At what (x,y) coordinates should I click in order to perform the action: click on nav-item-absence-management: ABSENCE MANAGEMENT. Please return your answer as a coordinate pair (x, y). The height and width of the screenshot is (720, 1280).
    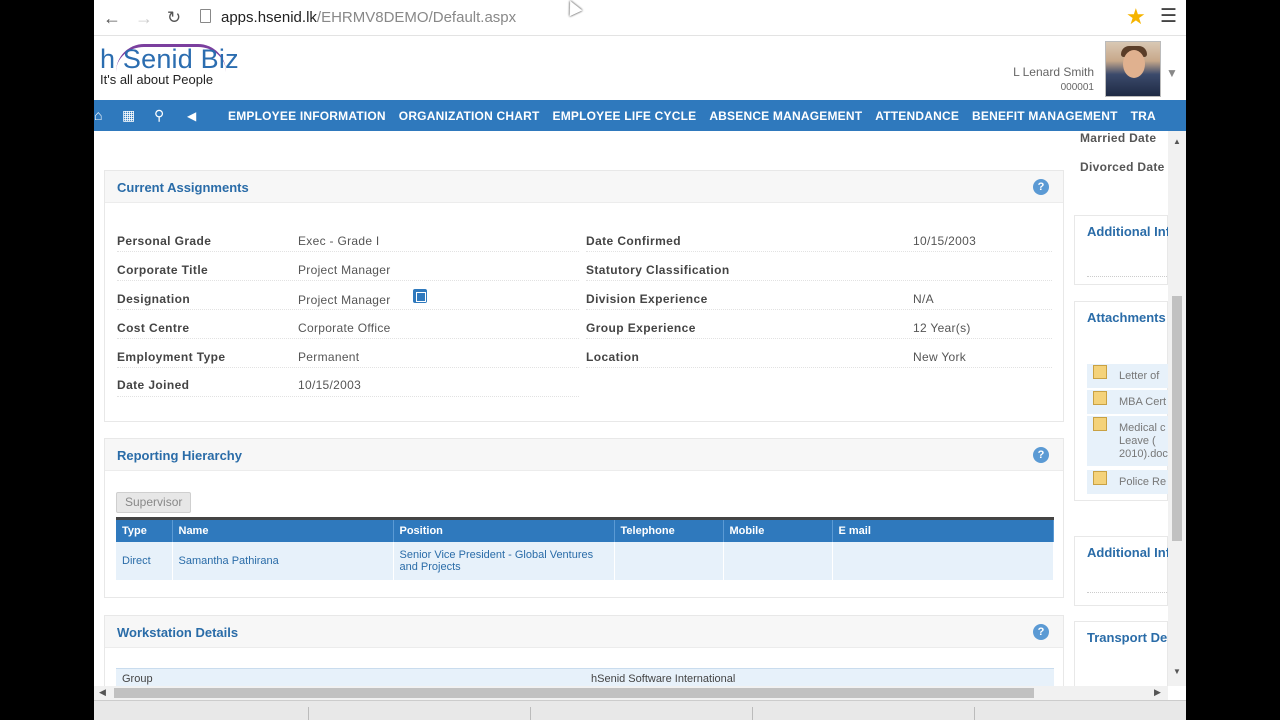
    Looking at the image, I should click on (785, 116).